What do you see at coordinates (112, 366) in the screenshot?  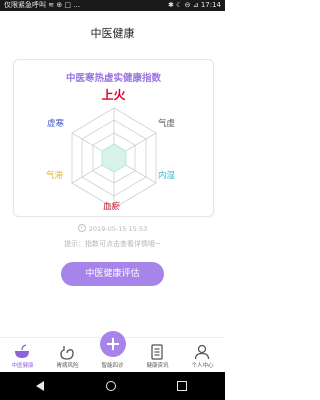 I see `tab-label: 智能四诊` at bounding box center [112, 366].